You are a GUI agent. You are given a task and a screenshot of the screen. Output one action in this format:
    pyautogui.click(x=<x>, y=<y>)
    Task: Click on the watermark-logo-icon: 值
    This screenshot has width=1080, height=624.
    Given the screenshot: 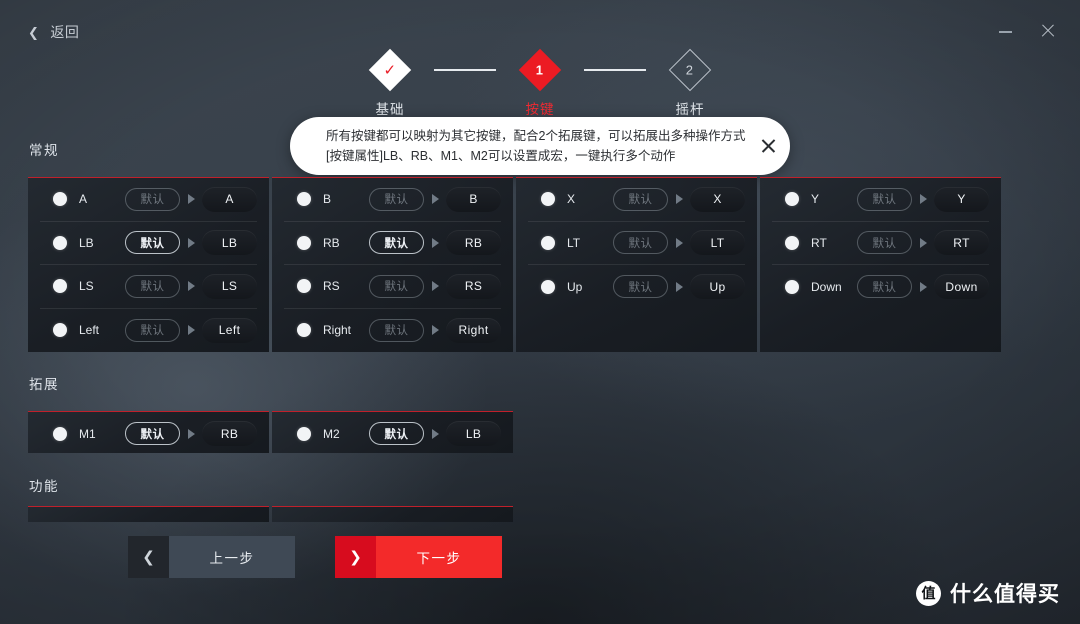 What is the action you would take?
    pyautogui.click(x=928, y=593)
    